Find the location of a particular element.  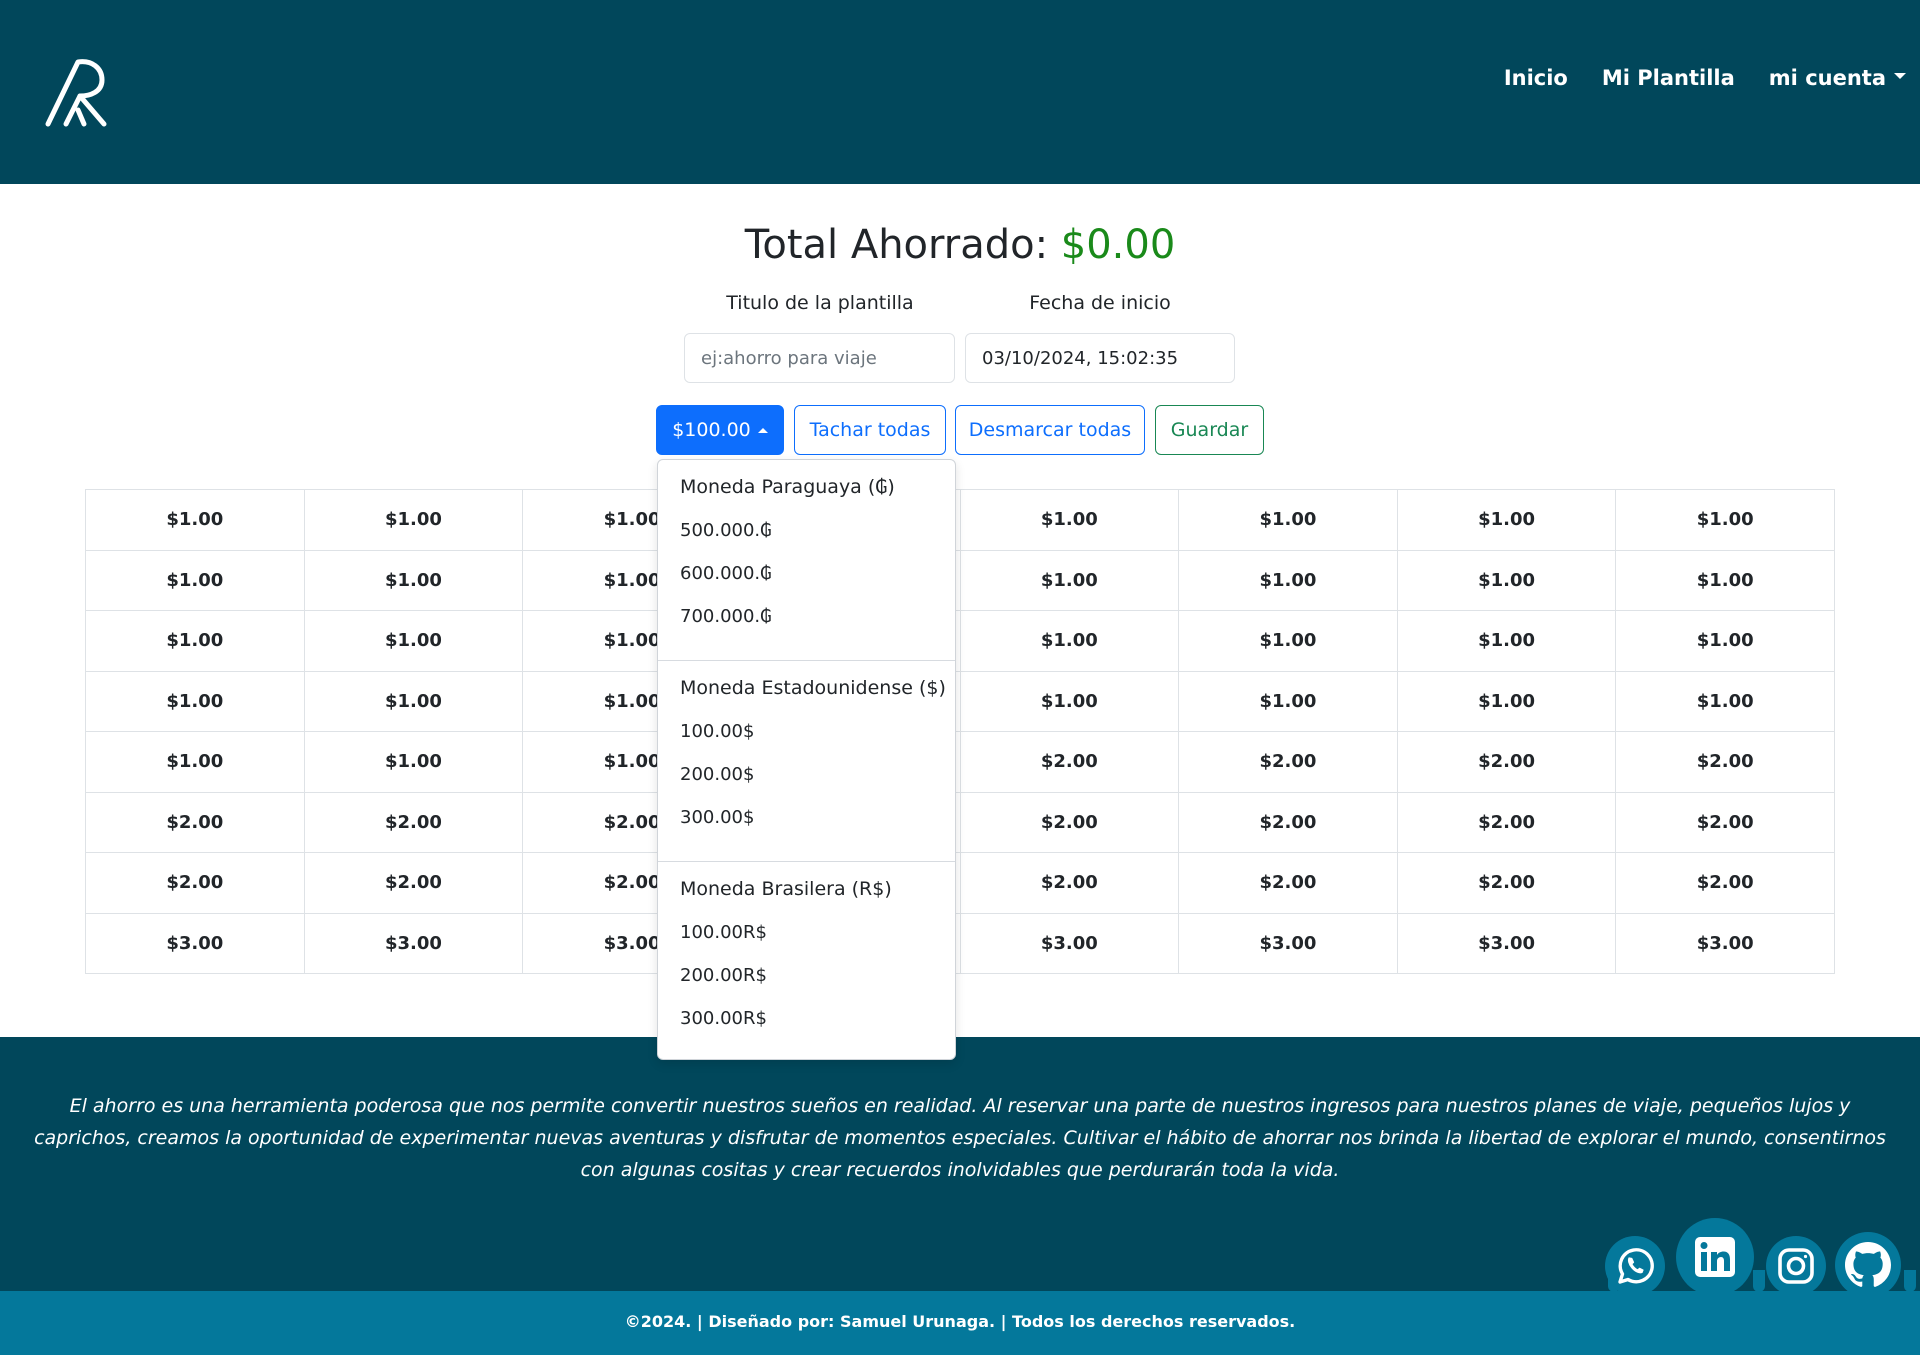

total-saved-heading: Total Ahorrado: $0.00 is located at coordinates (960, 245).